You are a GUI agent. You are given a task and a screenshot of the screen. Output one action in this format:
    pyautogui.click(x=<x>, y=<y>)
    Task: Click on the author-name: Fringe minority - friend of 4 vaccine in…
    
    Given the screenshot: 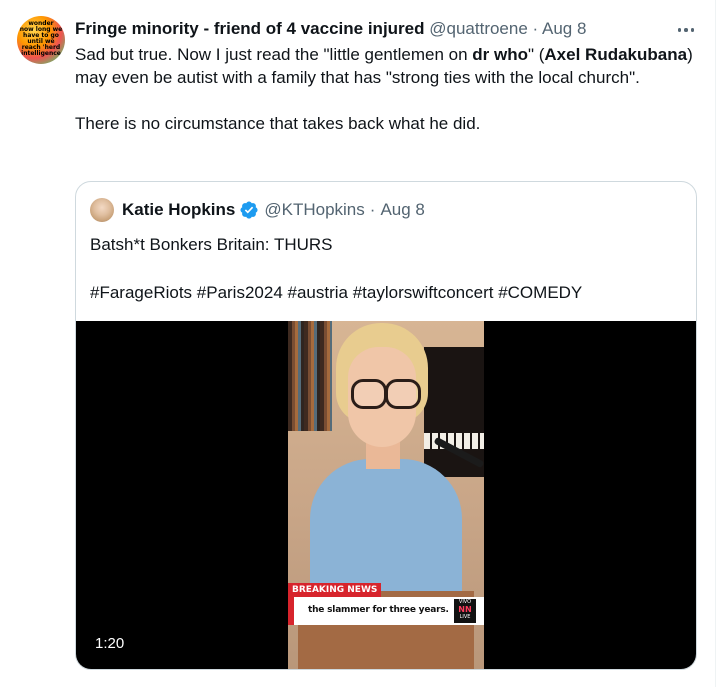 What is the action you would take?
    pyautogui.click(x=250, y=28)
    